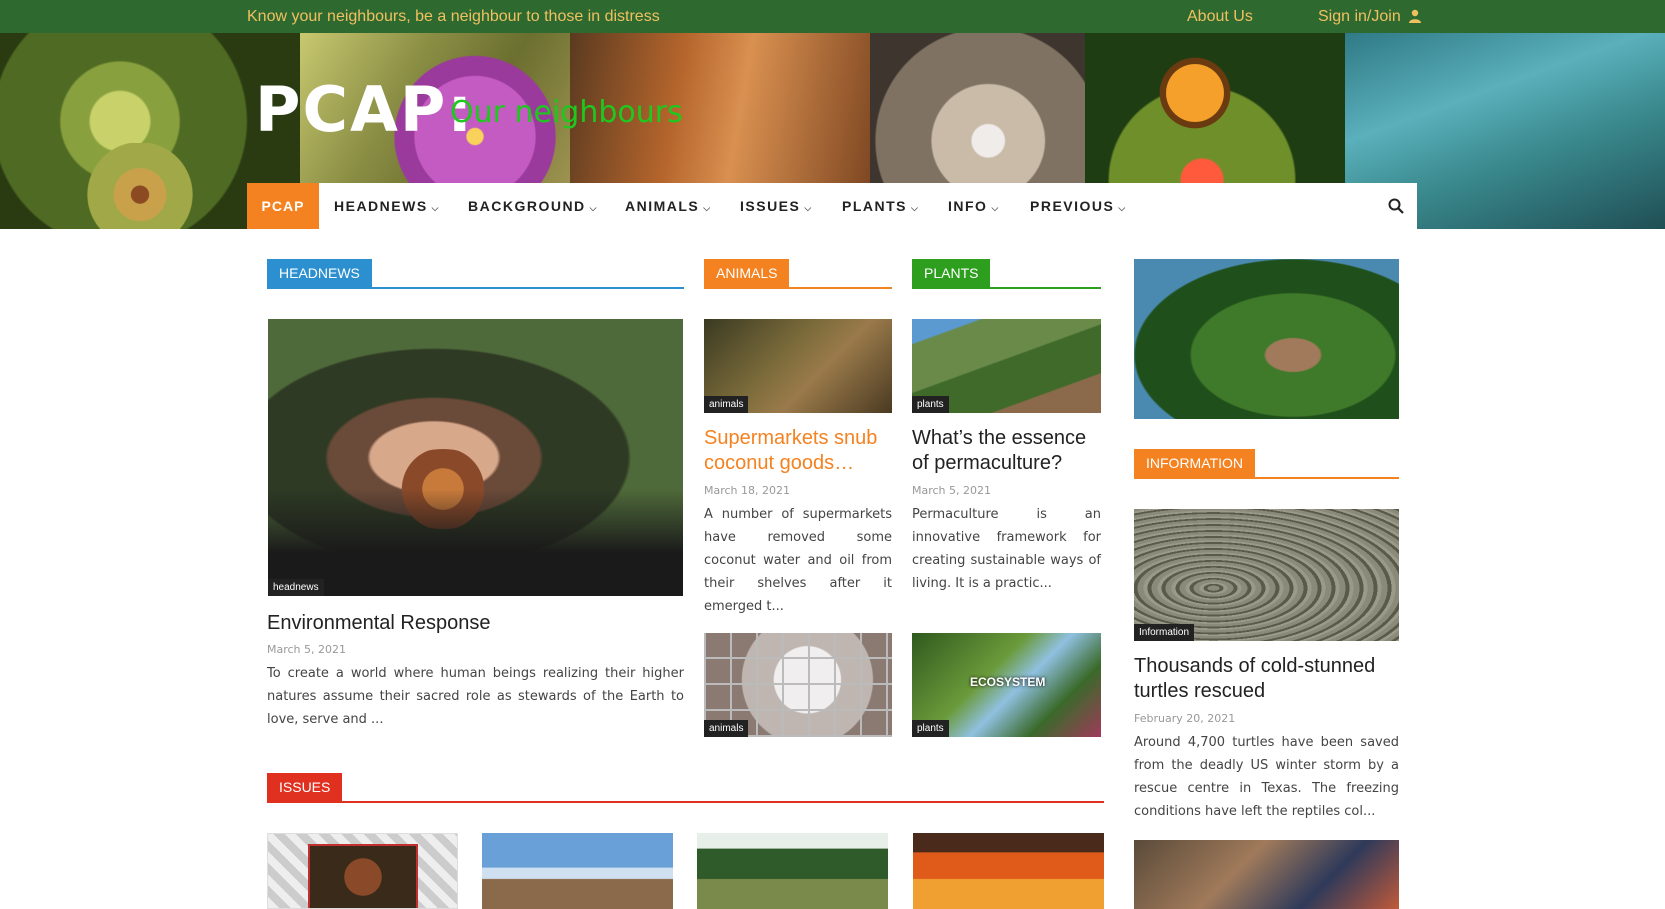 Image resolution: width=1665 pixels, height=909 pixels. Describe the element at coordinates (305, 787) in the screenshot. I see `section-label: ISSUES` at that location.